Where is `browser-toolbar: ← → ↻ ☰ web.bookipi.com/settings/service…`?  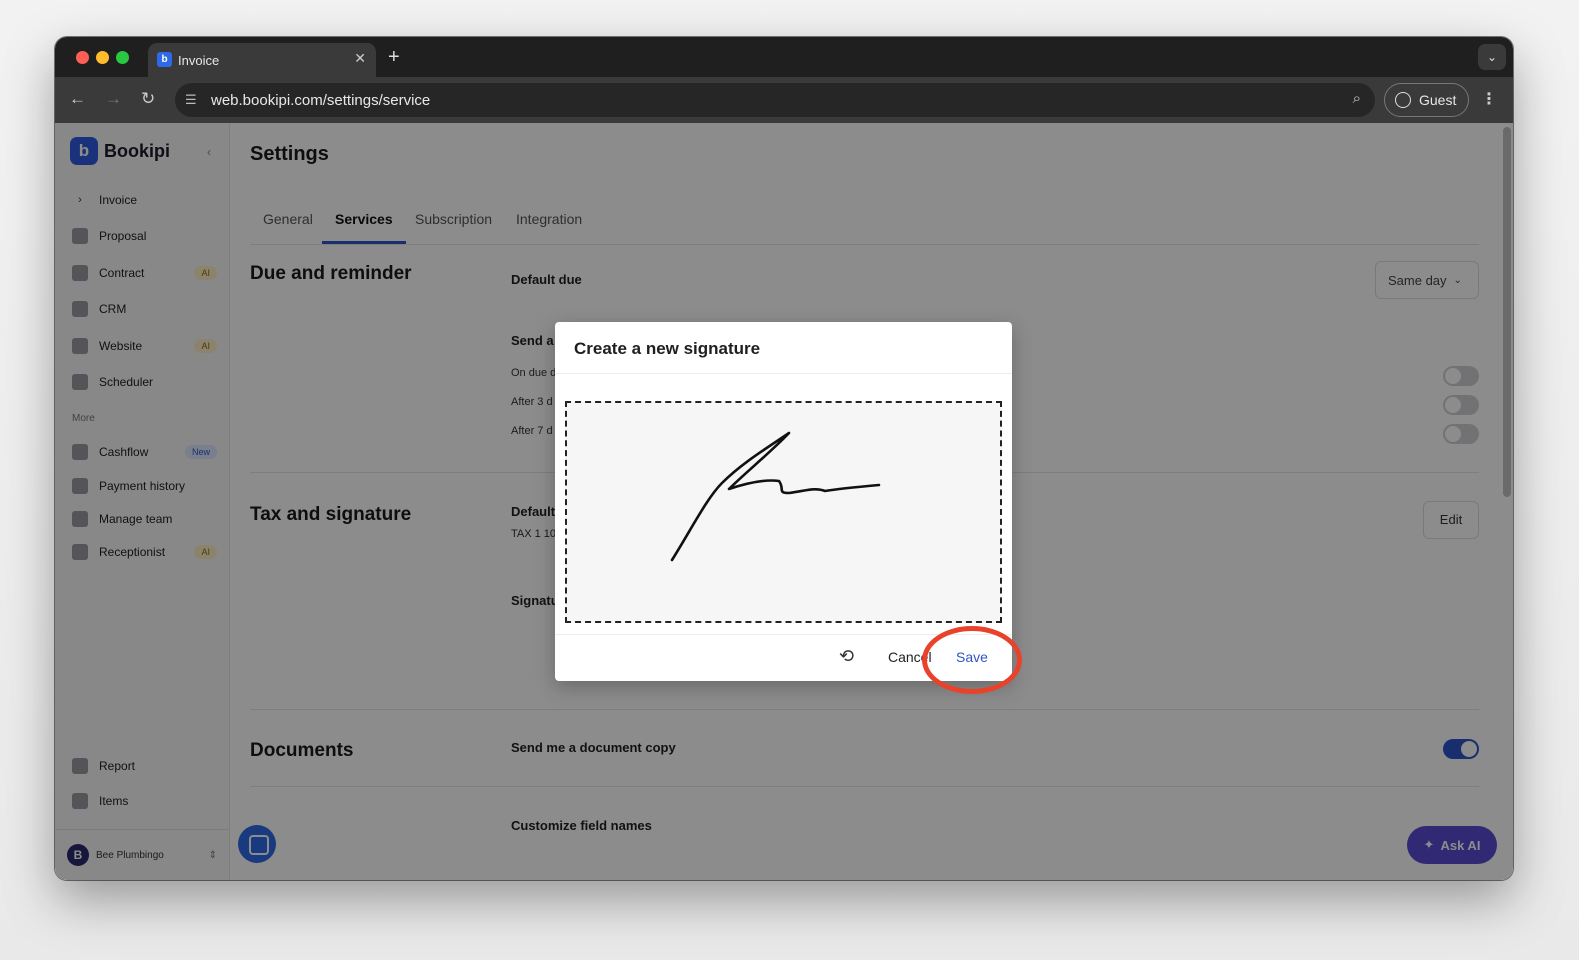 browser-toolbar: ← → ↻ ☰ web.bookipi.com/settings/service… is located at coordinates (784, 100).